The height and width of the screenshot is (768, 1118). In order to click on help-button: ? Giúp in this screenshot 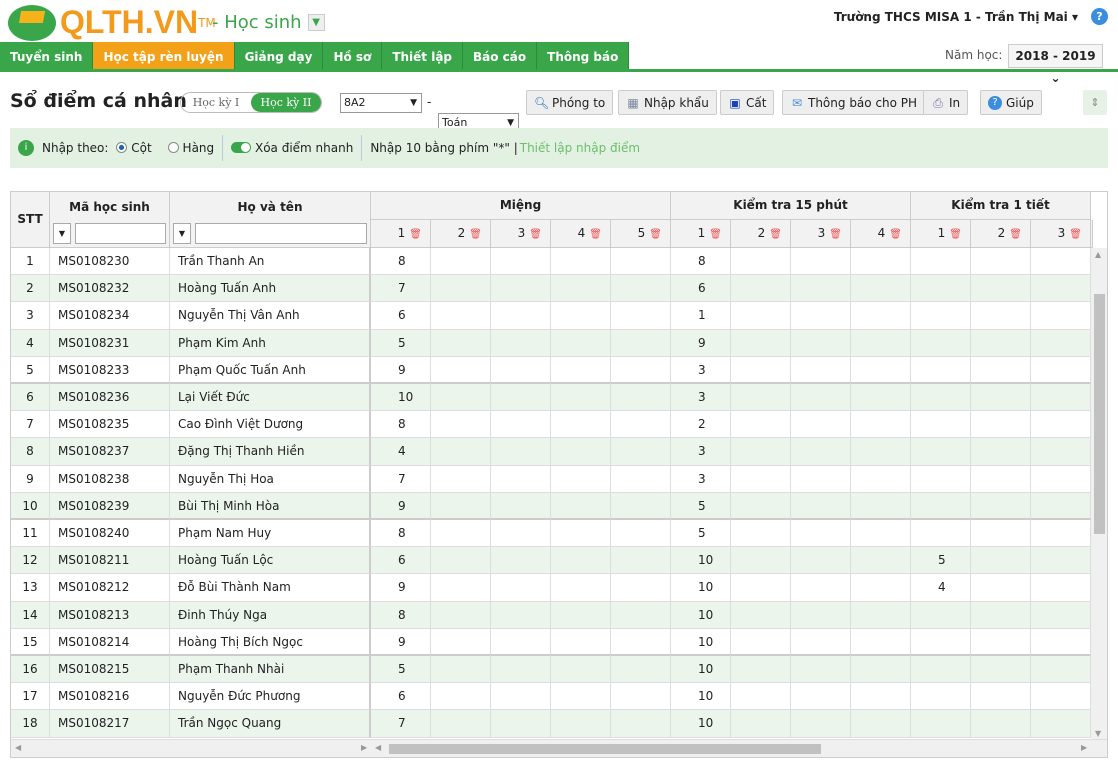, I will do `click(1011, 102)`.